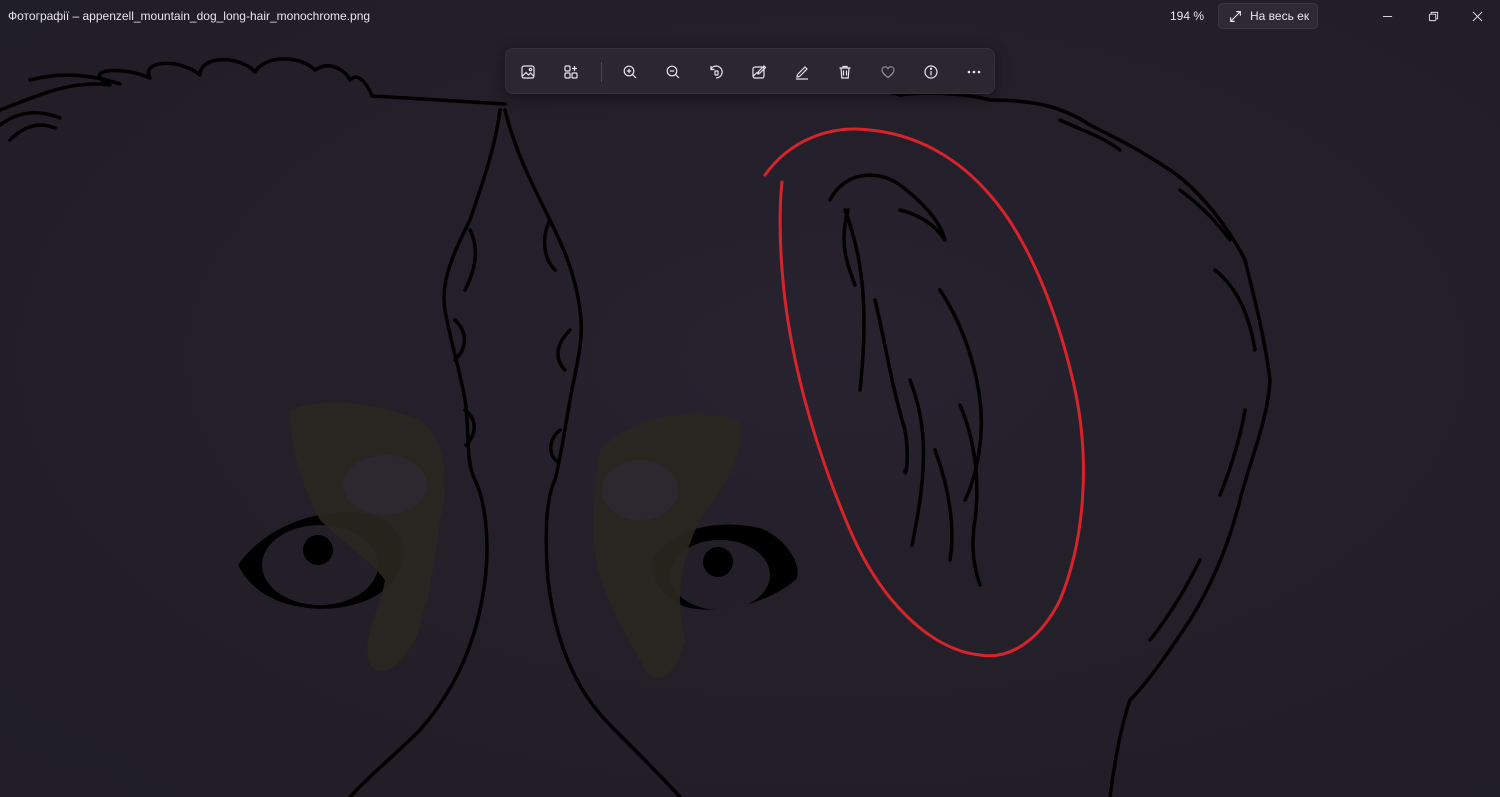 This screenshot has height=797, width=1500. I want to click on zoom-out-button, so click(673, 72).